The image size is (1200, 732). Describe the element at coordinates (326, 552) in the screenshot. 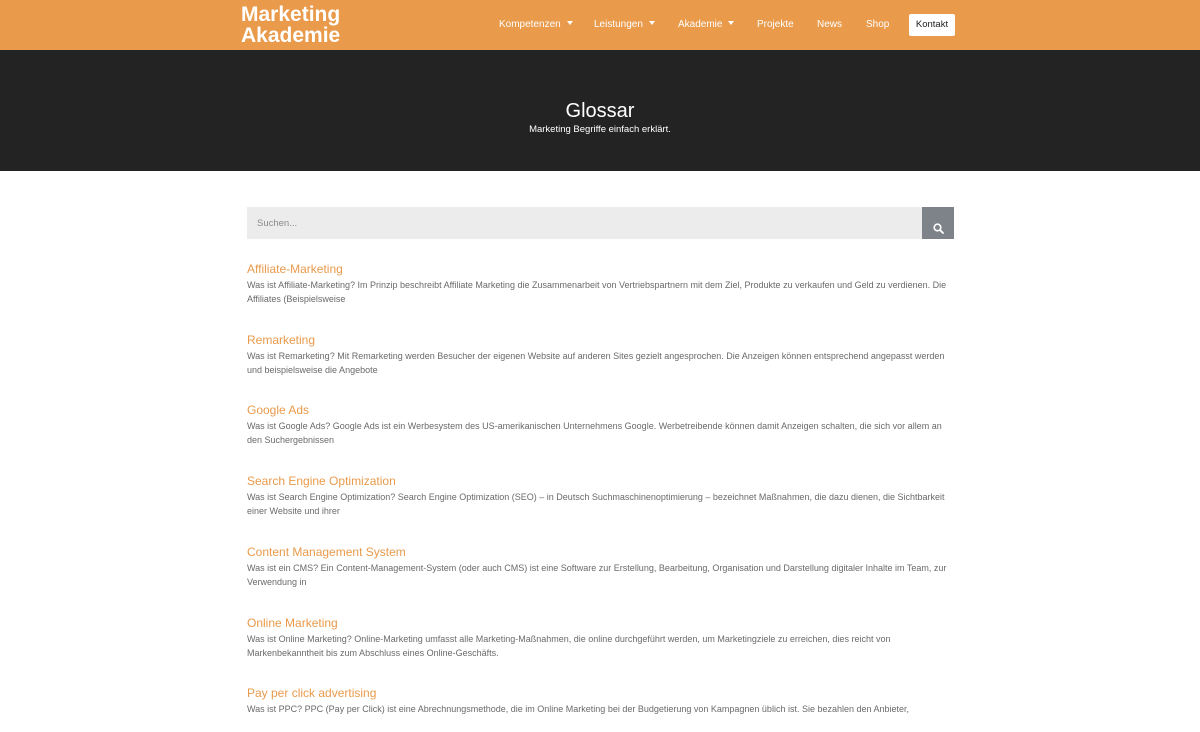

I see `glossary-entry-title: Content Management System` at that location.